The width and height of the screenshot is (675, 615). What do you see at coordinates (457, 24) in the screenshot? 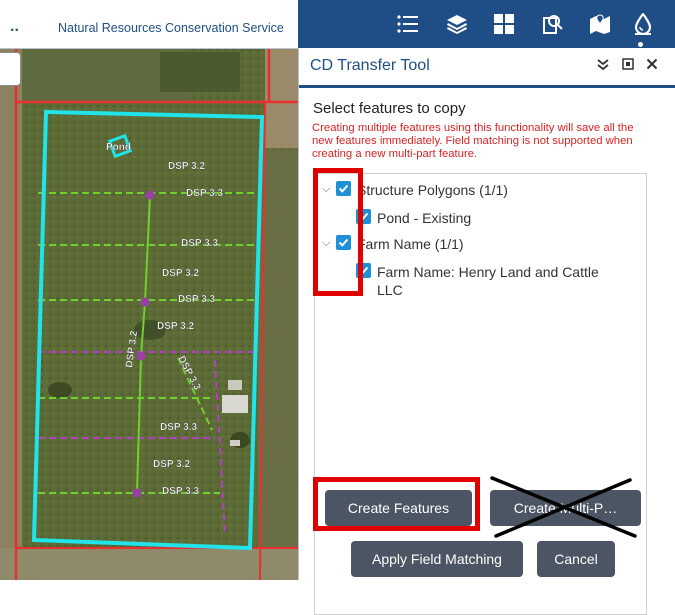
I see `layers-icon` at bounding box center [457, 24].